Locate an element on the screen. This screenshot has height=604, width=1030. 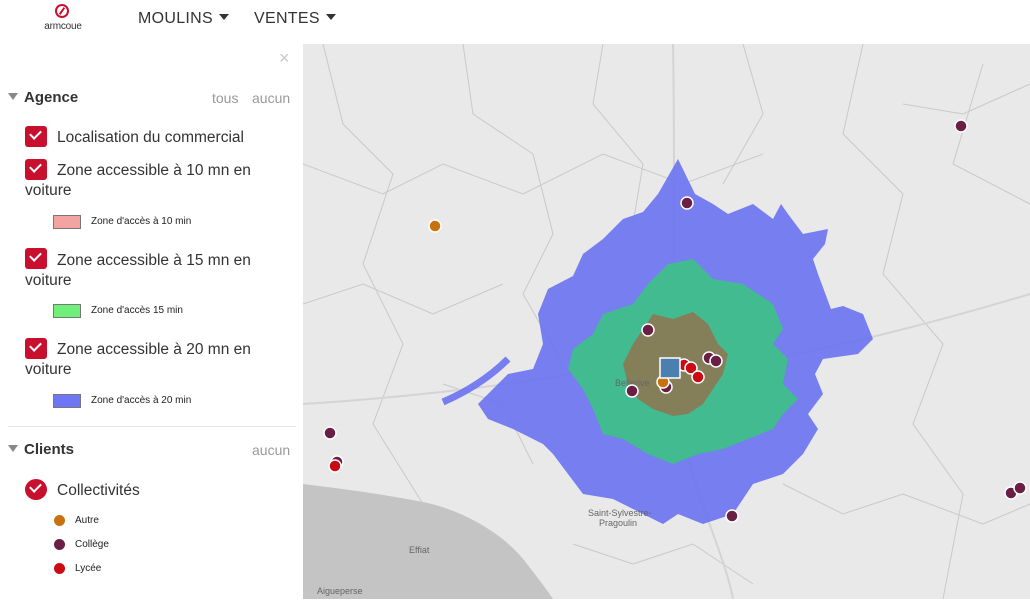
logo-icon is located at coordinates (62, 11).